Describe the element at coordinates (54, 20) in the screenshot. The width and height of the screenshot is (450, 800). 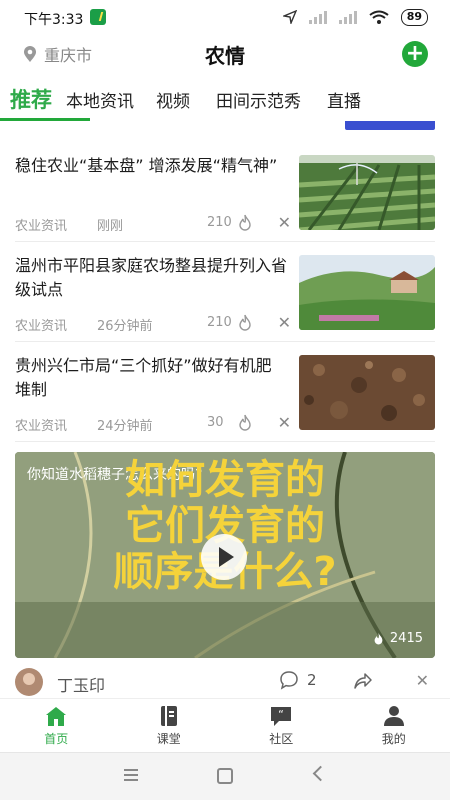
I see `status-time: 下午3:33` at that location.